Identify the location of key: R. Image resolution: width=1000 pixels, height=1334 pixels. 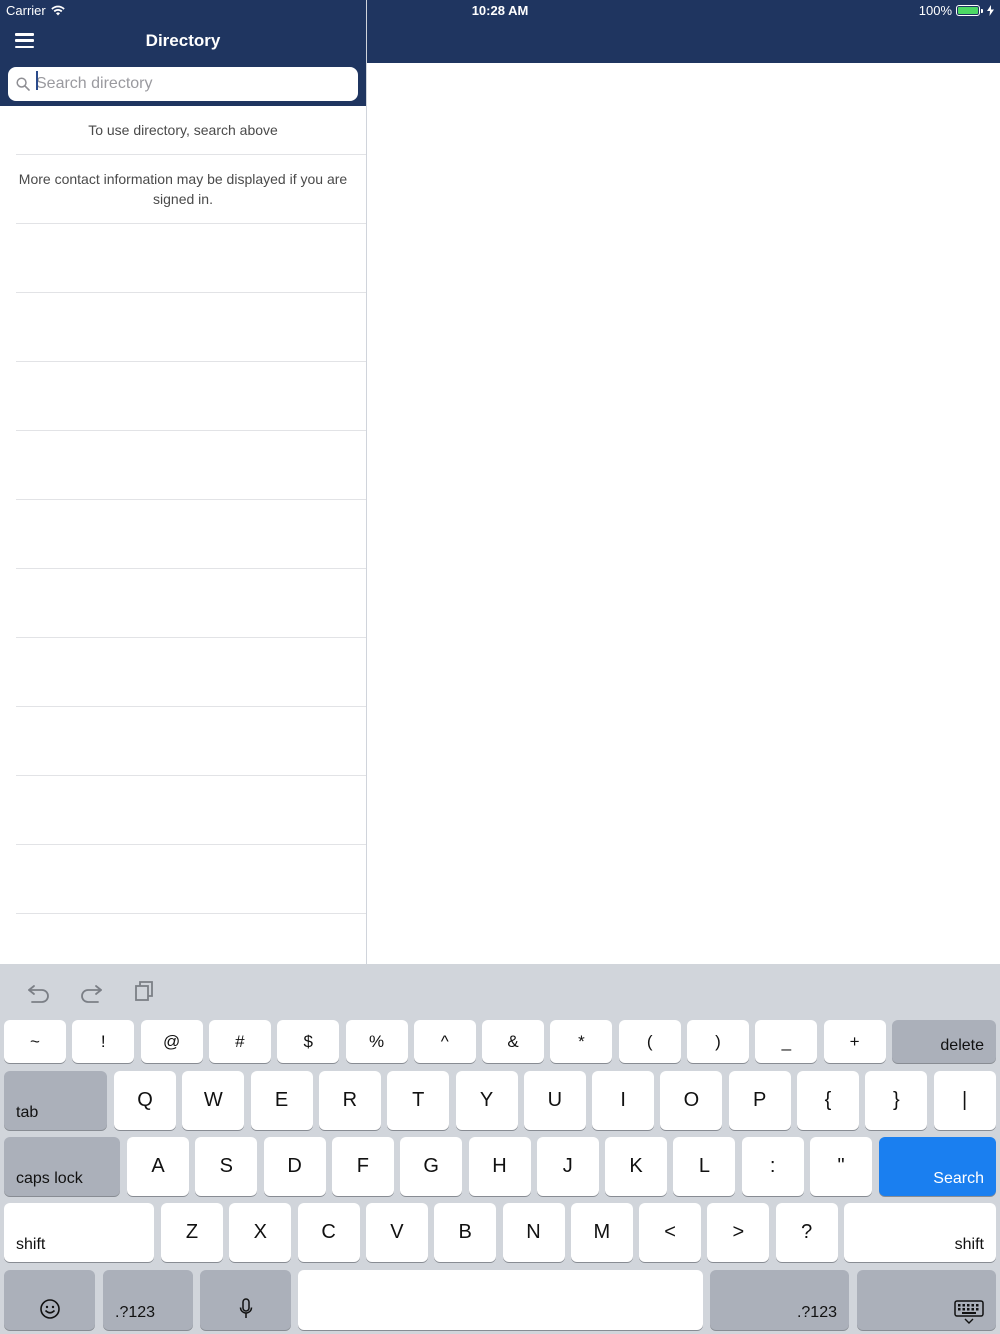
(349, 1100).